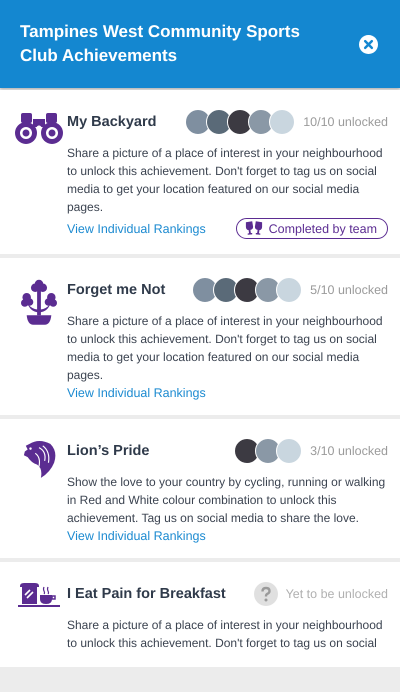 The height and width of the screenshot is (692, 400). Describe the element at coordinates (160, 44) in the screenshot. I see `page-title: Tampines West Community Sports Club Achievements` at that location.